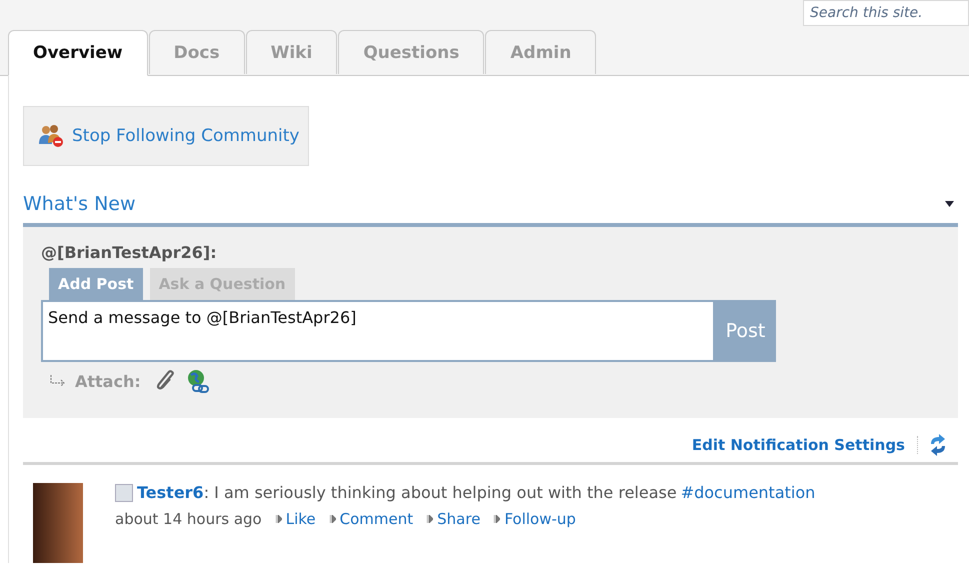 Image resolution: width=969 pixels, height=577 pixels. Describe the element at coordinates (165, 381) in the screenshot. I see `paperclip-icon` at that location.